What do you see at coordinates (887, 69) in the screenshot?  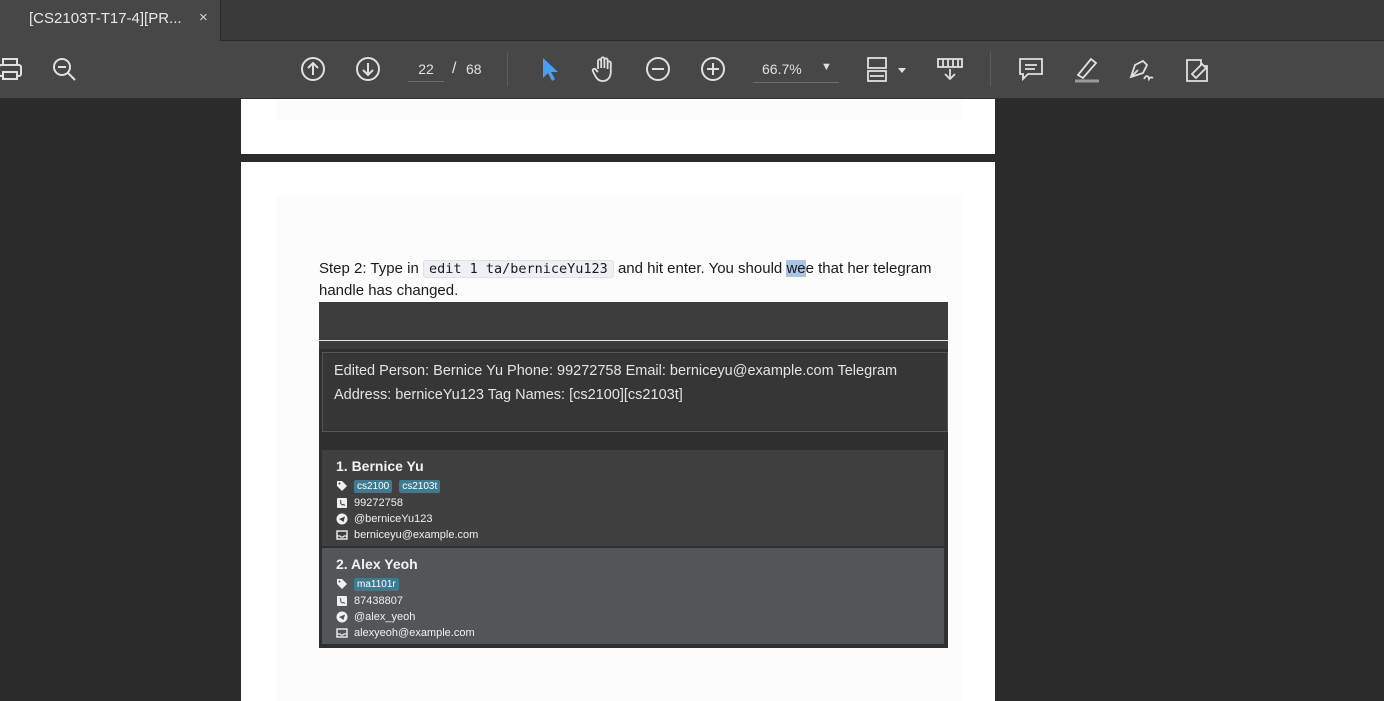 I see `page-fit-icon` at bounding box center [887, 69].